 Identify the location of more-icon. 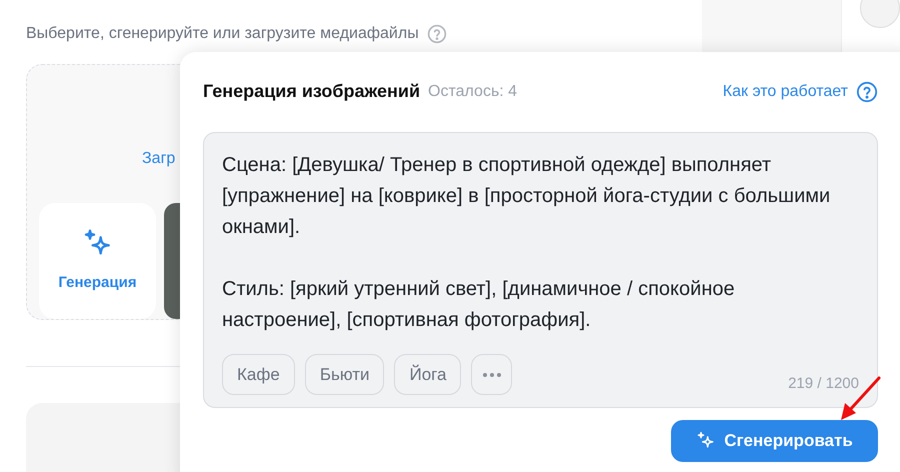
(491, 374).